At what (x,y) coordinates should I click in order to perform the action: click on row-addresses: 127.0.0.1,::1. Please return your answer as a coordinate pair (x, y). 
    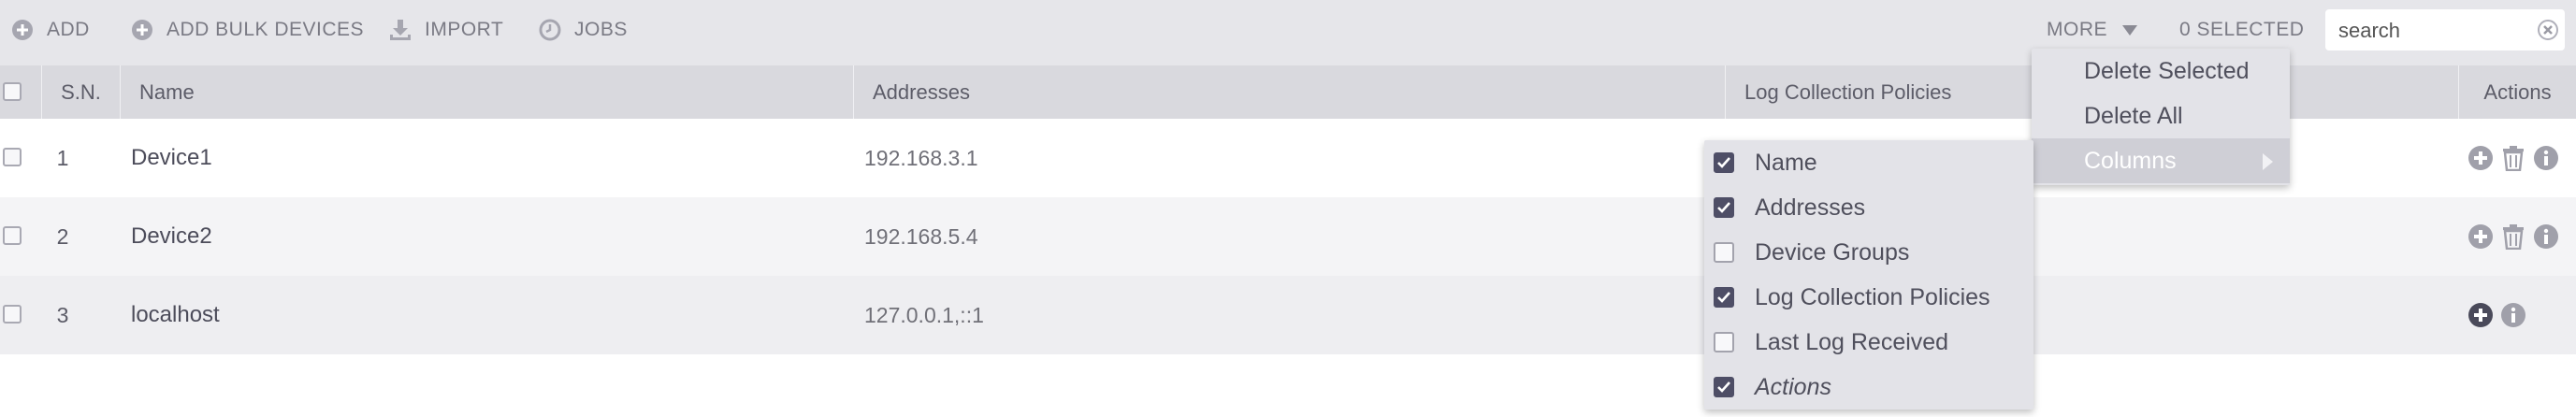
    Looking at the image, I should click on (924, 315).